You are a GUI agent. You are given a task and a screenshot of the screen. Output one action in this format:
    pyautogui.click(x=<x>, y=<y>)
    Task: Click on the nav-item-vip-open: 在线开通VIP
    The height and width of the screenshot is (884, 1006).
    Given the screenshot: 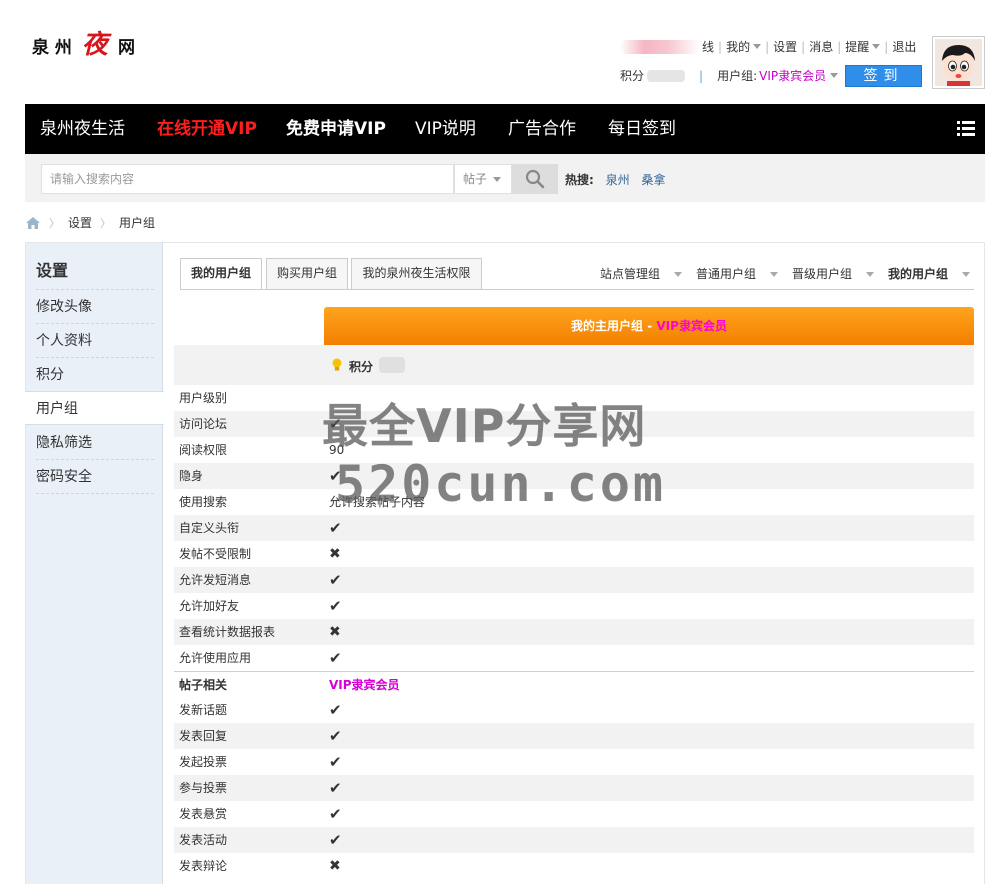 What is the action you would take?
    pyautogui.click(x=207, y=129)
    